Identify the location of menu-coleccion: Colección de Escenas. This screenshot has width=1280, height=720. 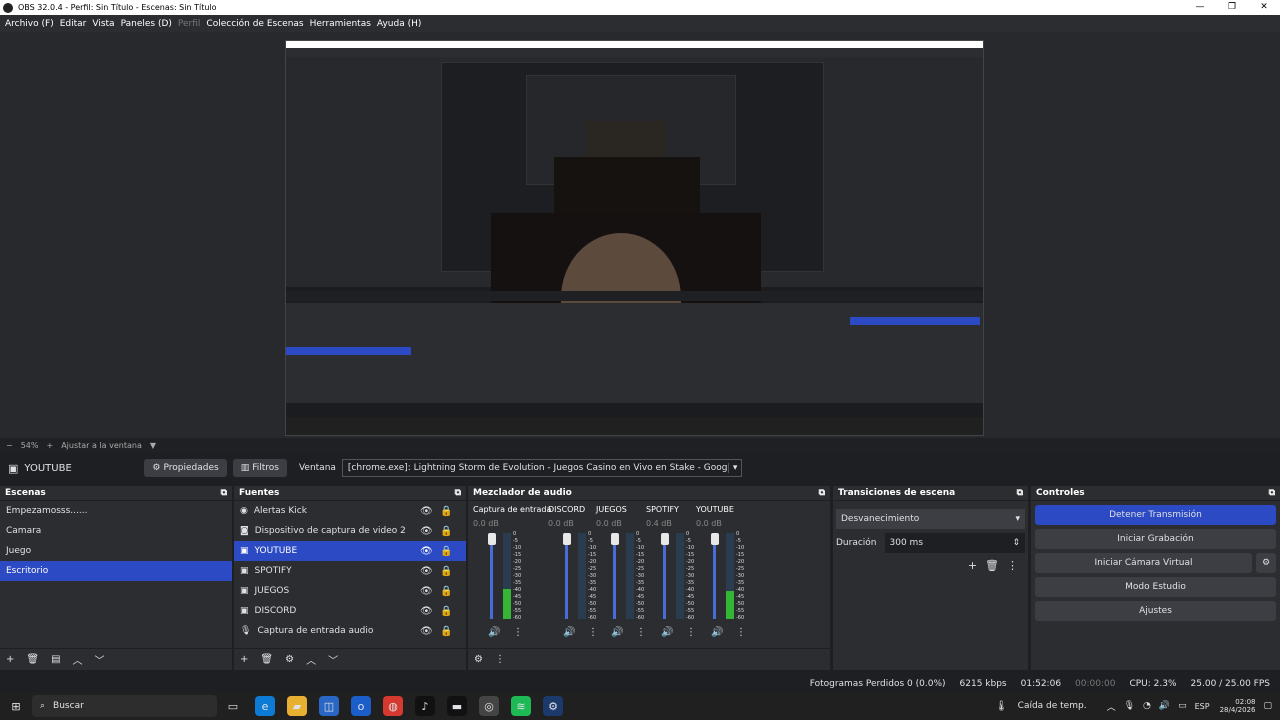
(254, 24).